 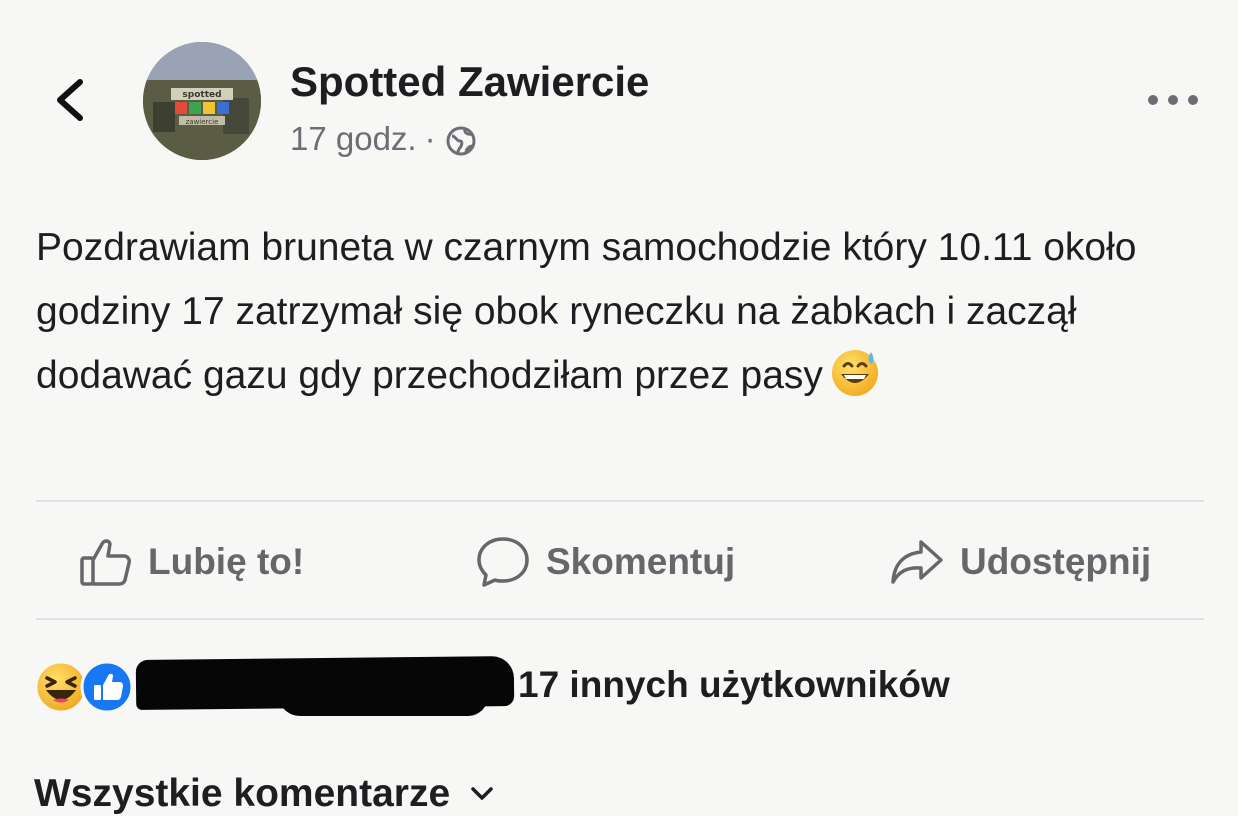 What do you see at coordinates (469, 82) in the screenshot?
I see `page-name: Spotted Zawiercie` at bounding box center [469, 82].